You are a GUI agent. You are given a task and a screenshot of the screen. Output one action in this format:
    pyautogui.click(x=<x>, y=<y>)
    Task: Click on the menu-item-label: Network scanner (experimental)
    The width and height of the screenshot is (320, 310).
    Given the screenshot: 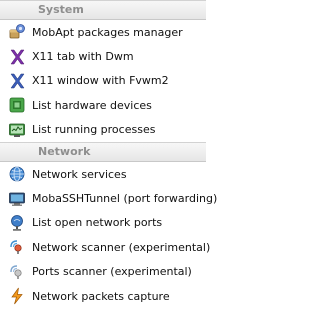 What is the action you would take?
    pyautogui.click(x=121, y=247)
    